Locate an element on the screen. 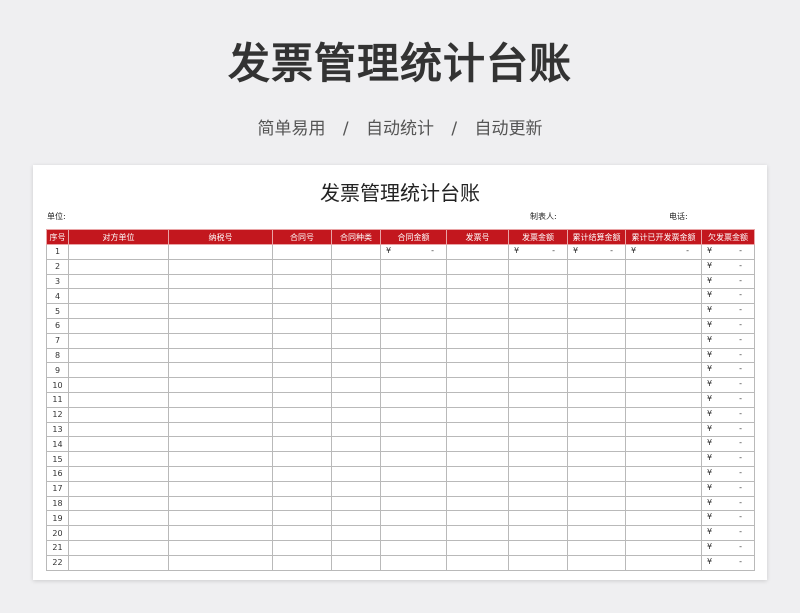 The width and height of the screenshot is (800, 613). row-number-cell: 14 is located at coordinates (57, 444).